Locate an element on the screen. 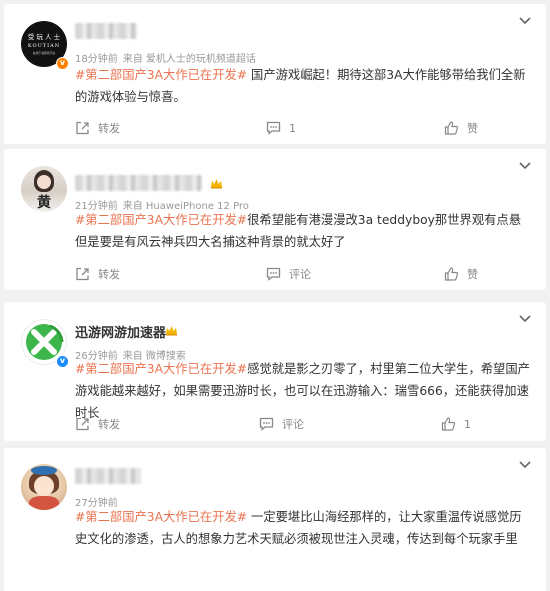  avatar: 黄 is located at coordinates (44, 189).